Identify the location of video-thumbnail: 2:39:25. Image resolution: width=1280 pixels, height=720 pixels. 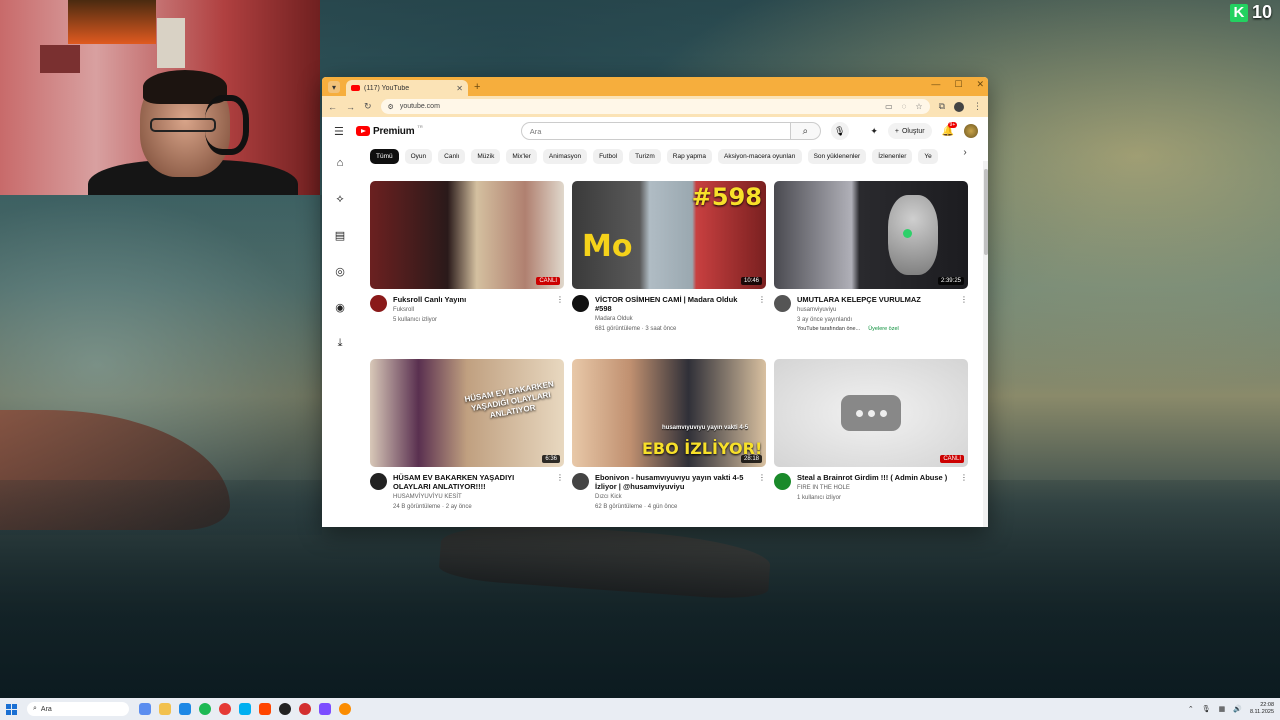
(871, 235).